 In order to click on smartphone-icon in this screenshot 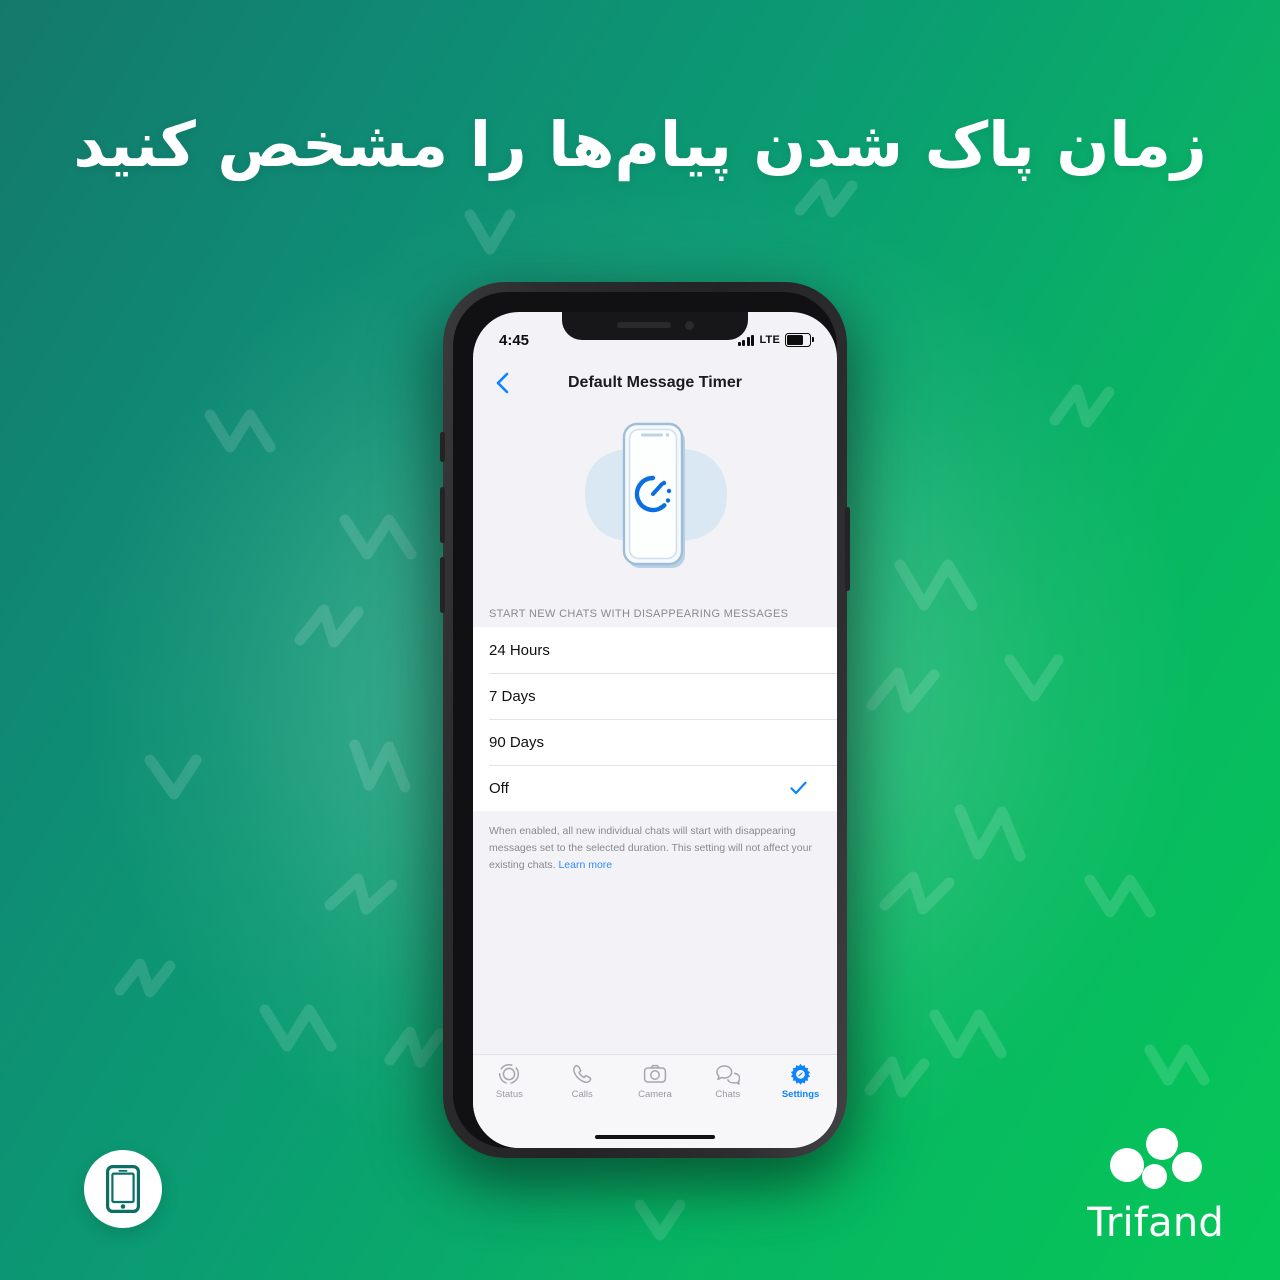, I will do `click(123, 1189)`.